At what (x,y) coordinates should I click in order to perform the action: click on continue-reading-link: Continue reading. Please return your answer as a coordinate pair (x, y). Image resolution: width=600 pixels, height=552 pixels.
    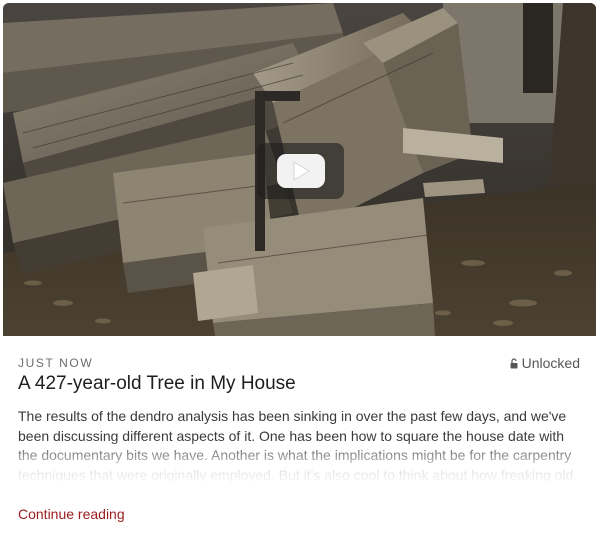
    Looking at the image, I should click on (71, 514).